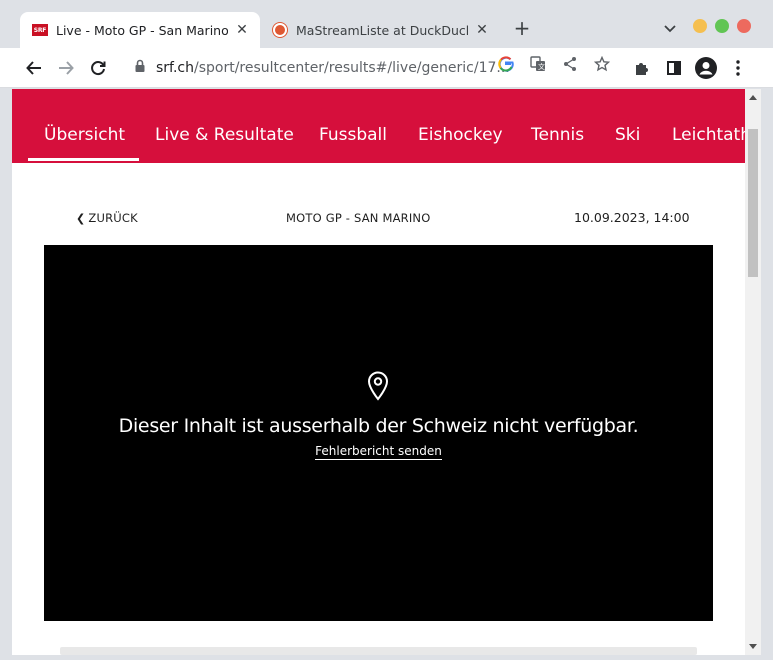  I want to click on google-lens-icon, so click(506, 64).